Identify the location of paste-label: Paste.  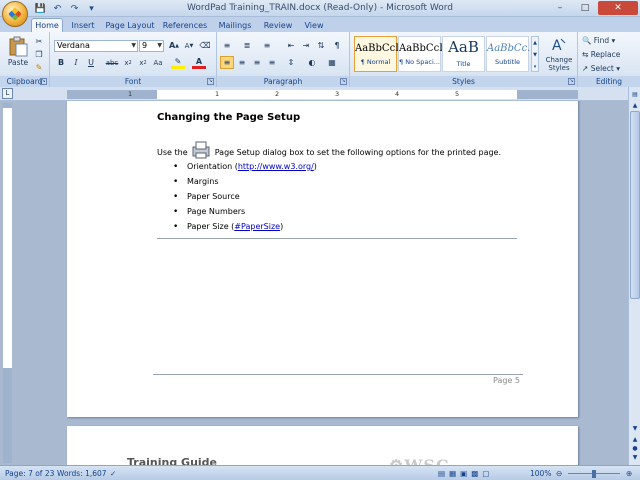
(18, 62).